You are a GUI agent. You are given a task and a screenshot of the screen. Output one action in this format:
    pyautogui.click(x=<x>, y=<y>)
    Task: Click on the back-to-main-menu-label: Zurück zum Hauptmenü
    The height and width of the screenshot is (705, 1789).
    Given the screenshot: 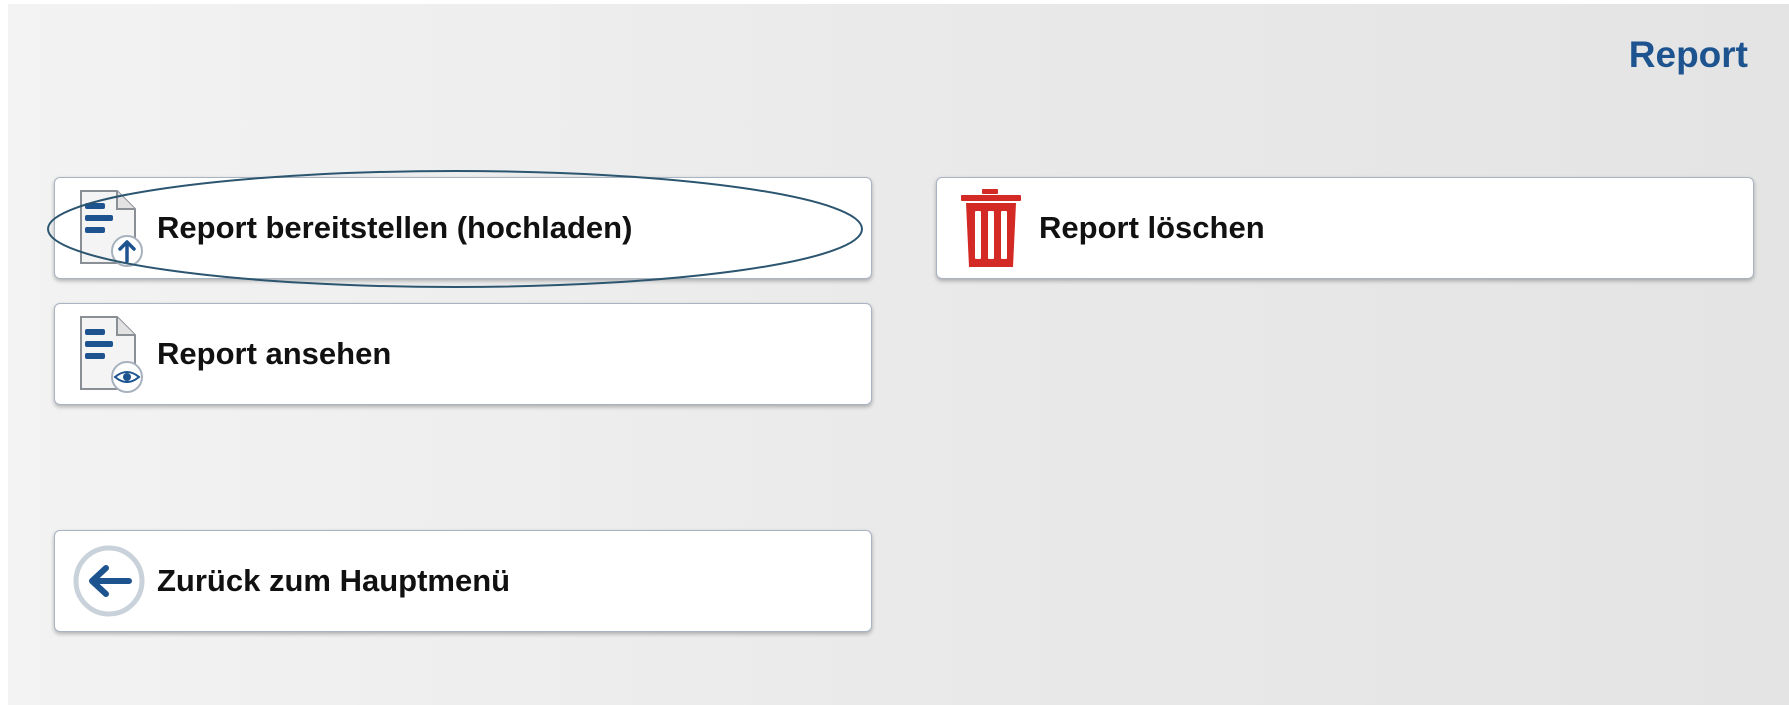 What is the action you would take?
    pyautogui.click(x=334, y=580)
    